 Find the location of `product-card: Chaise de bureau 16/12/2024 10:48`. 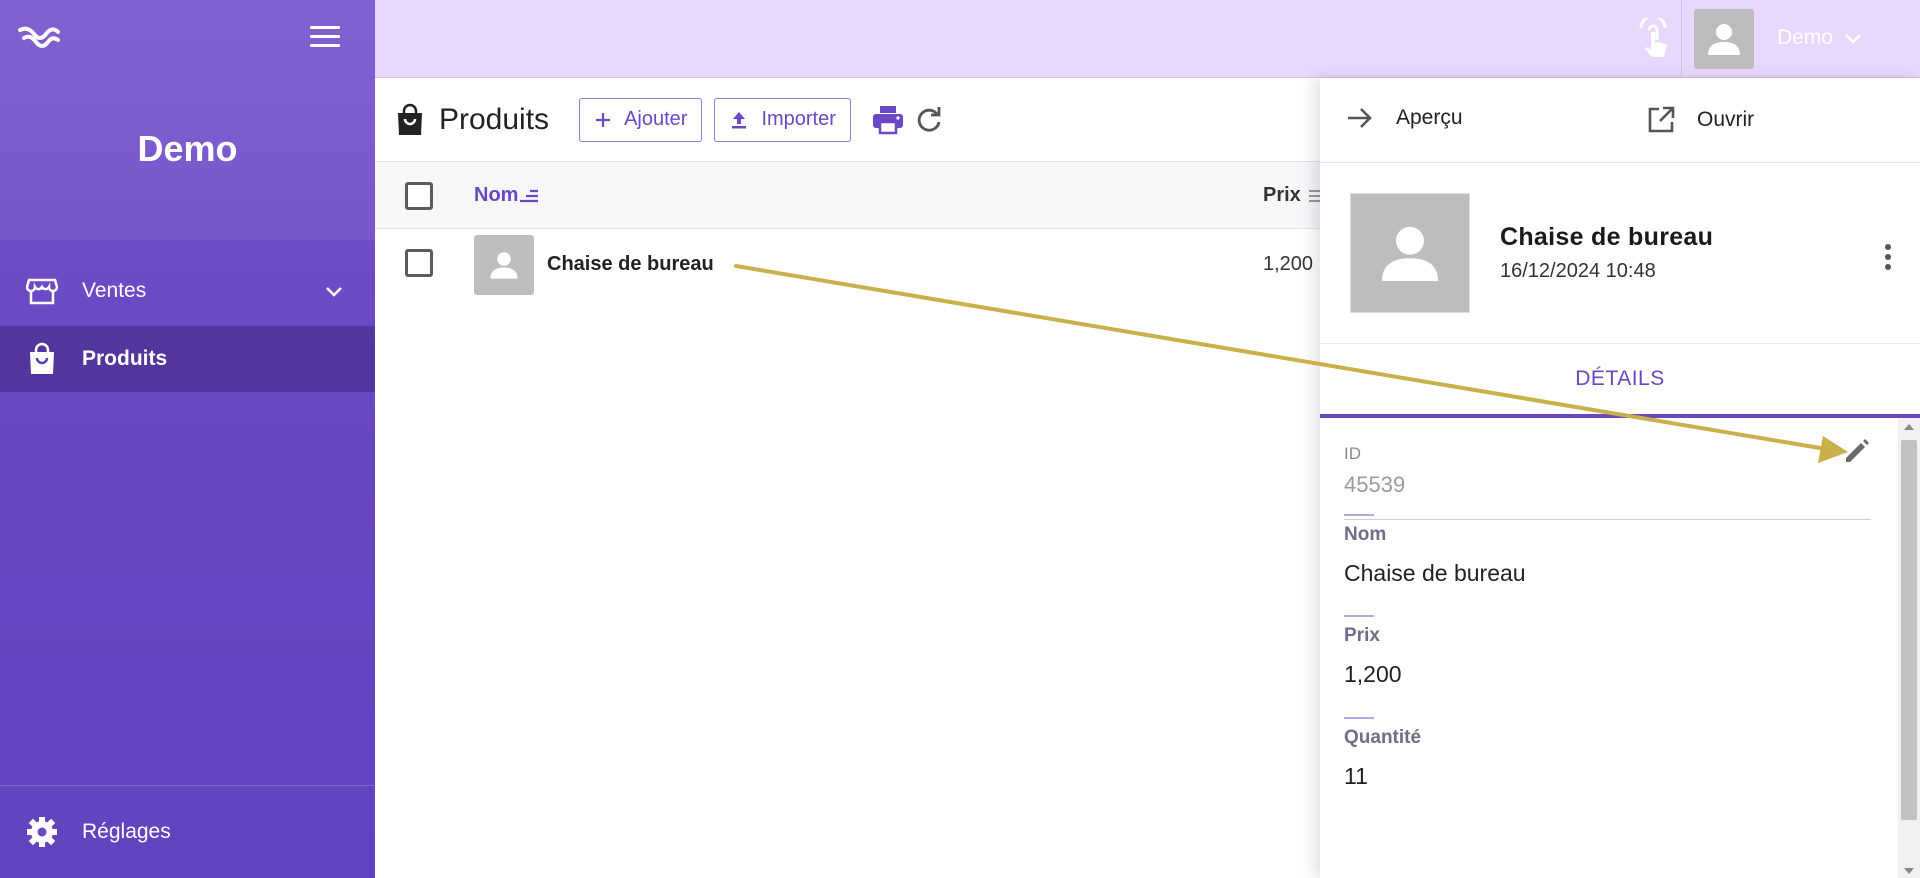

product-card: Chaise de bureau 16/12/2024 10:48 is located at coordinates (1620, 253).